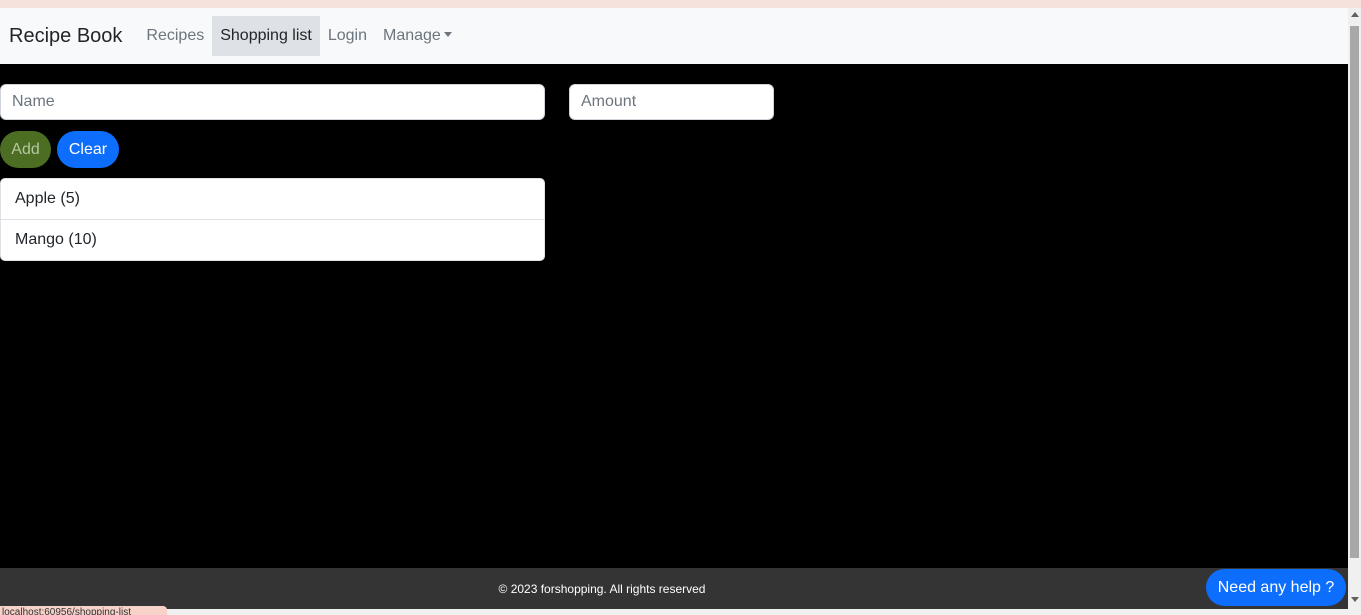 This screenshot has width=1361, height=615. What do you see at coordinates (1355, 599) in the screenshot?
I see `scroll-down-arrow-icon` at bounding box center [1355, 599].